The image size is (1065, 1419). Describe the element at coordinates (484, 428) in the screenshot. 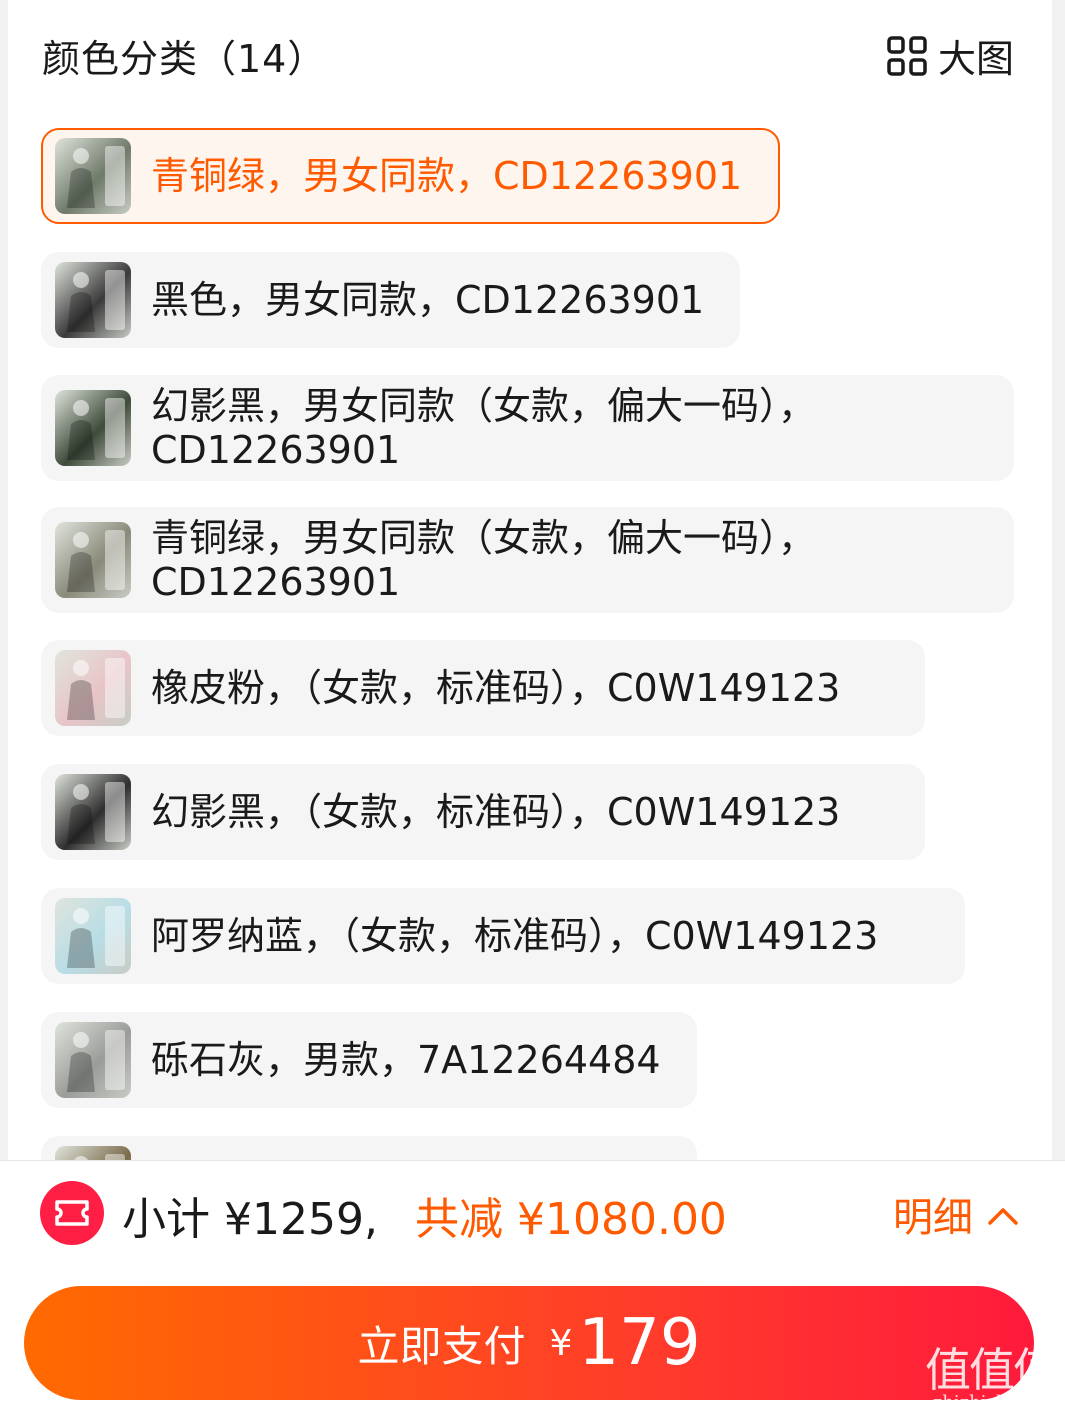

I see `option-label: 幻影黑，男女同款（女款，偏大一码）， CD12263901` at that location.